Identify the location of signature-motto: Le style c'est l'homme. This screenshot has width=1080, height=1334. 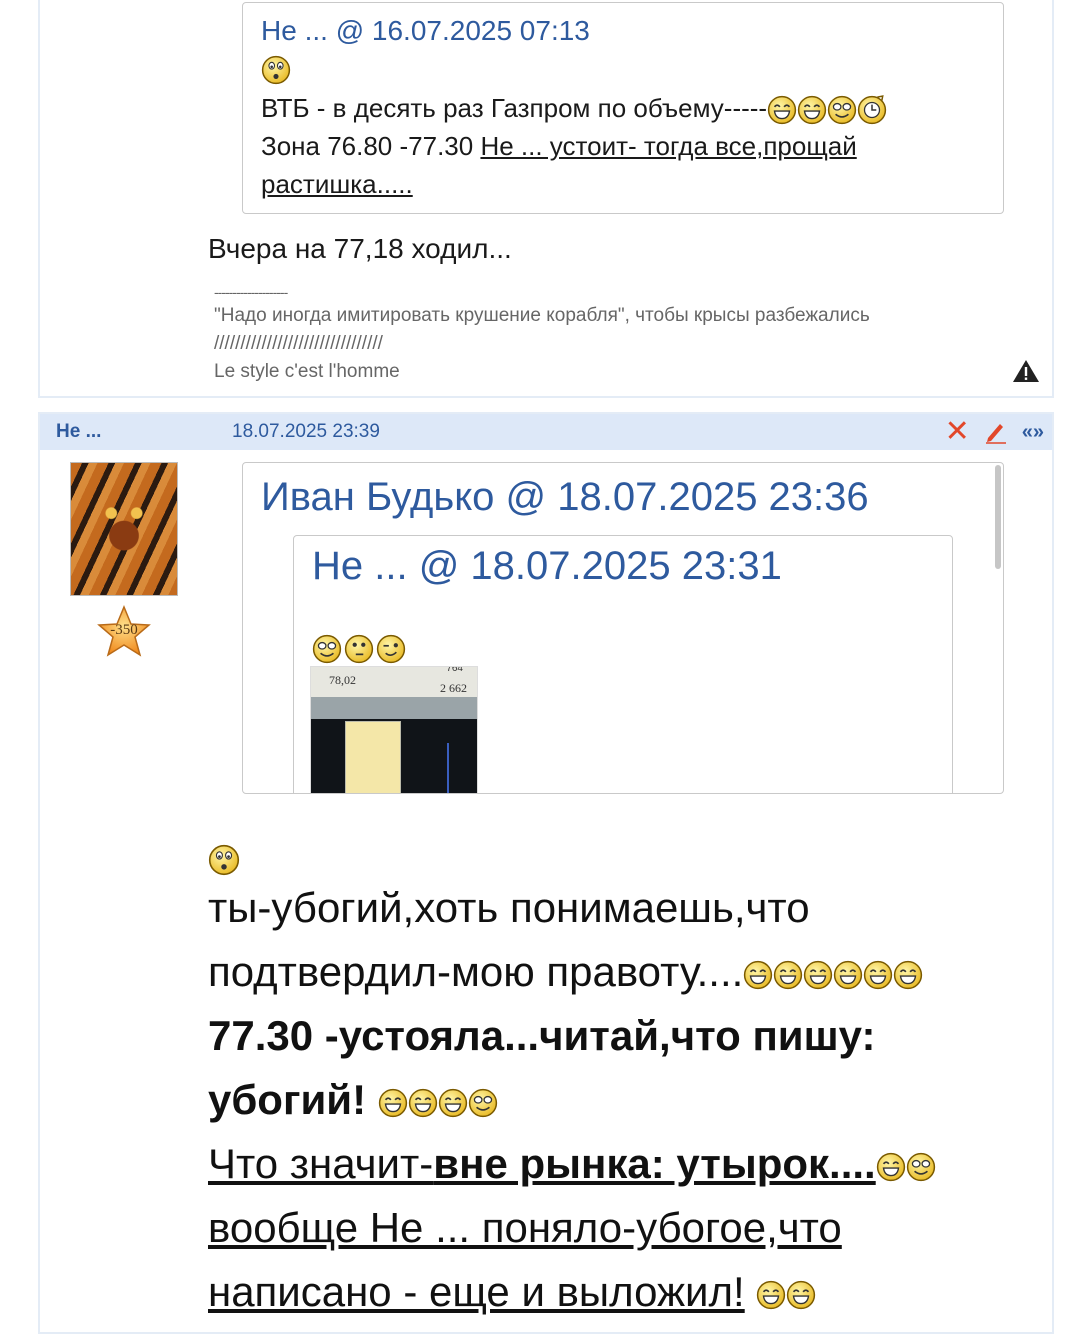
(307, 371).